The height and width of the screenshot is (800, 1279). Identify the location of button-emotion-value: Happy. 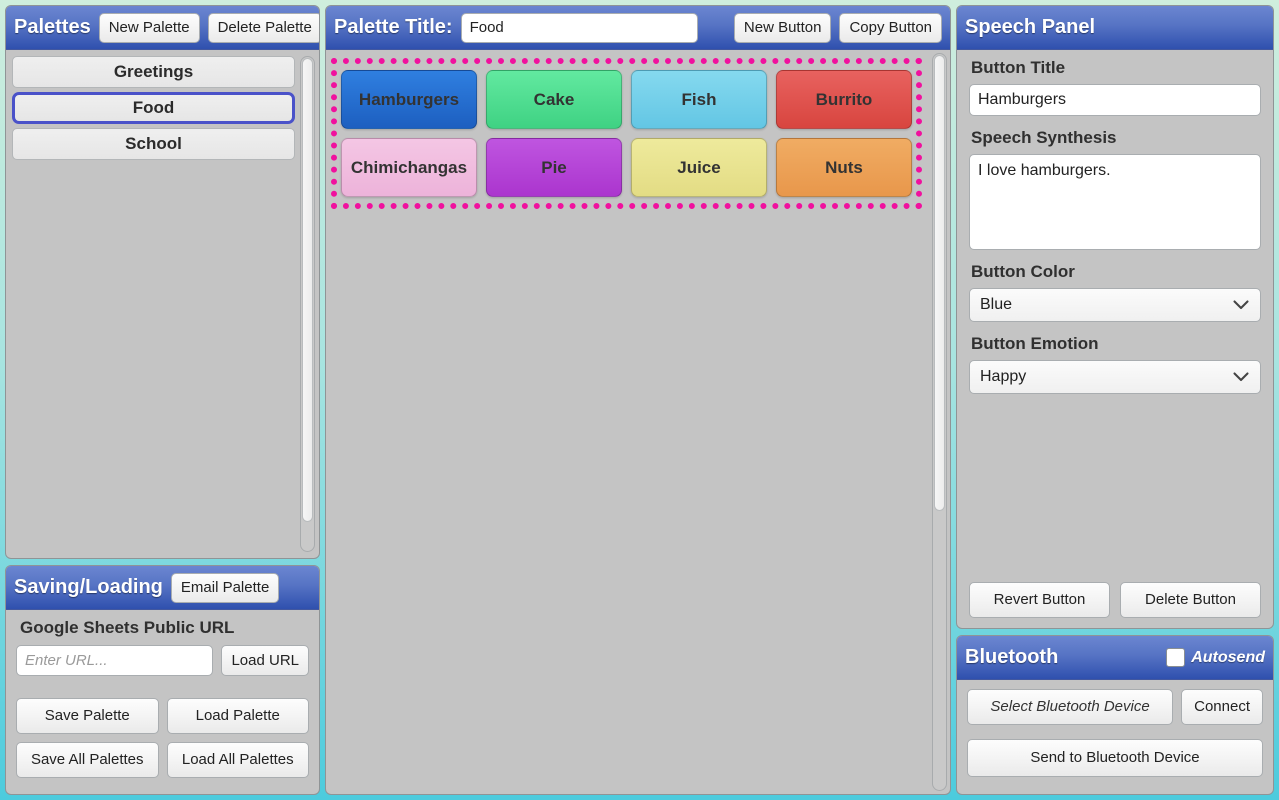
(1003, 376).